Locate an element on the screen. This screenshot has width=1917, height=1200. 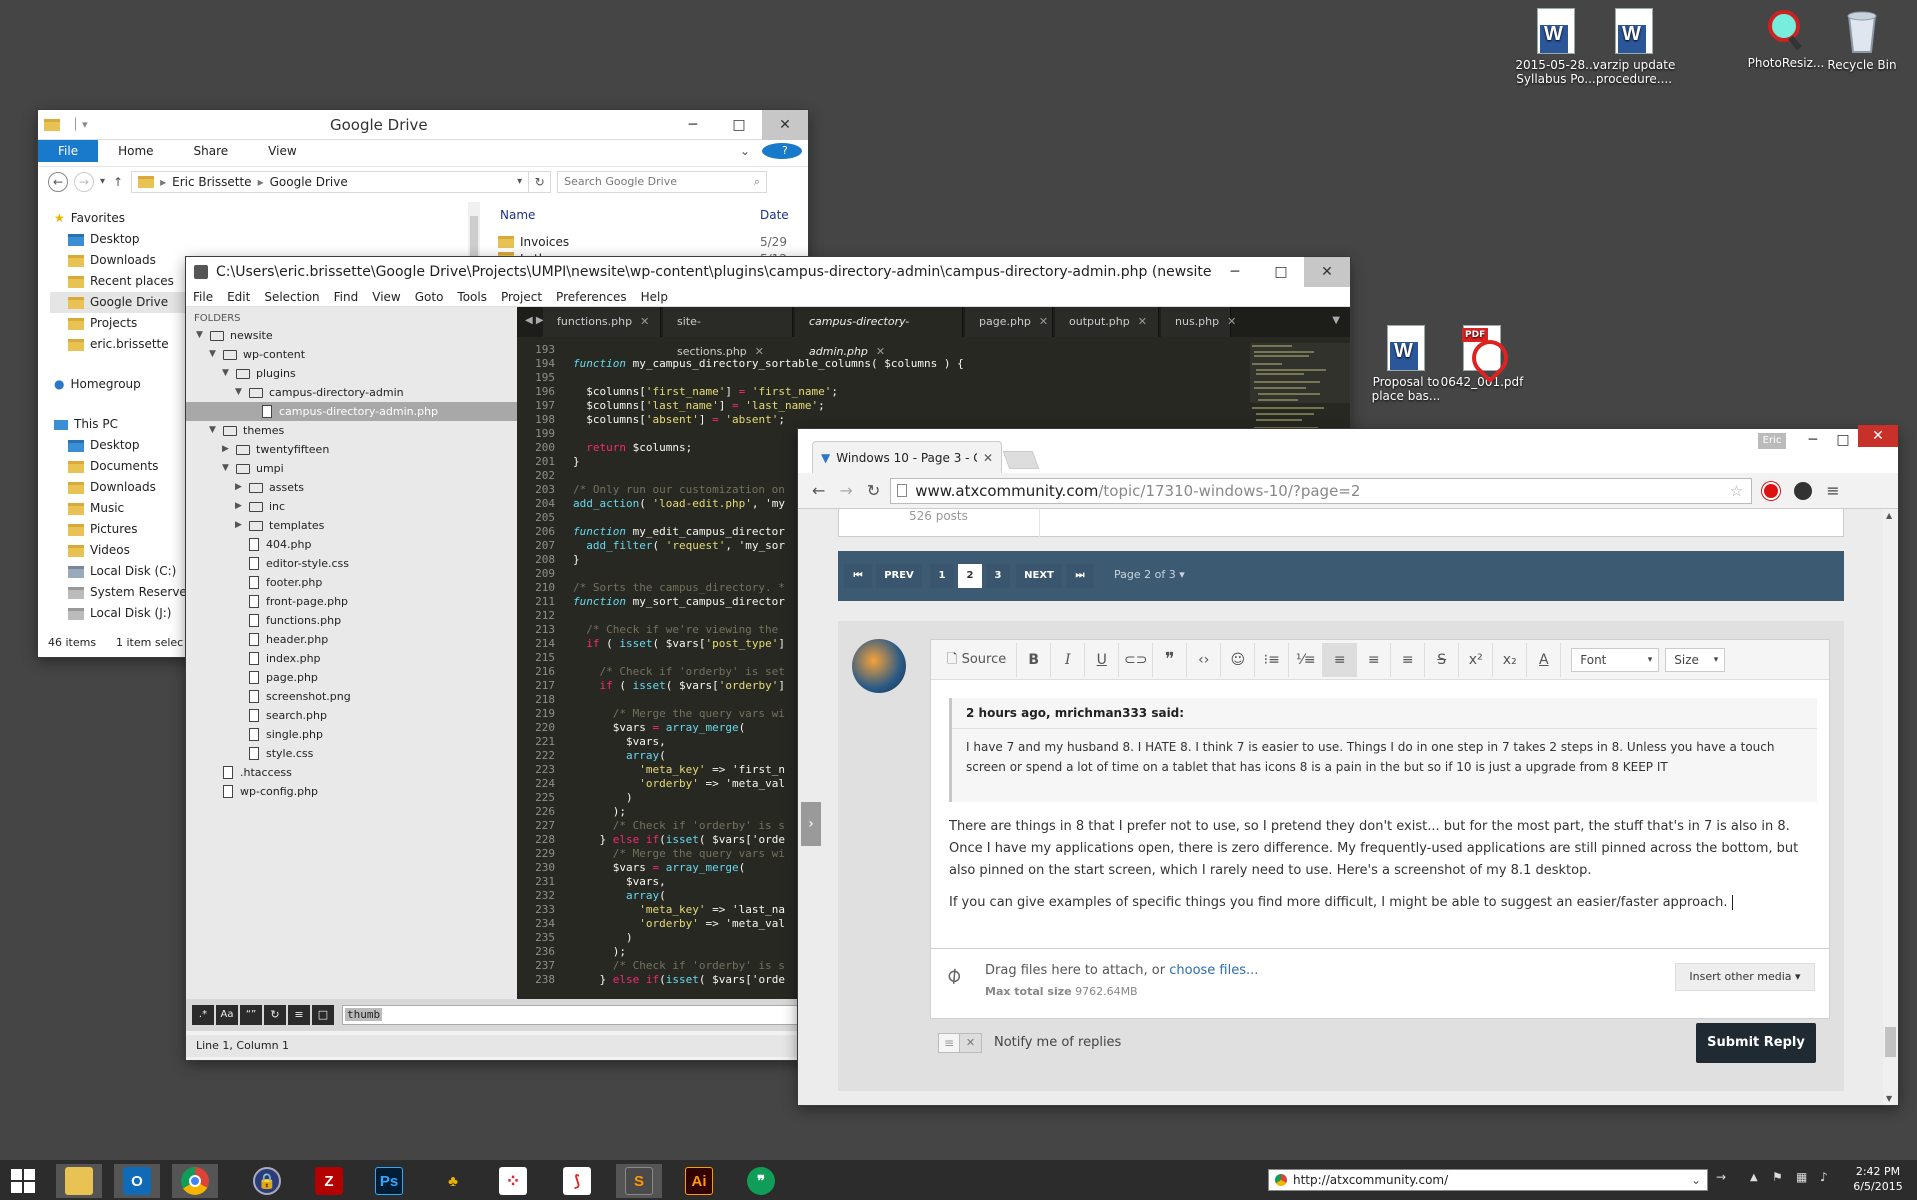
bold-button: B is located at coordinates (1034, 659).